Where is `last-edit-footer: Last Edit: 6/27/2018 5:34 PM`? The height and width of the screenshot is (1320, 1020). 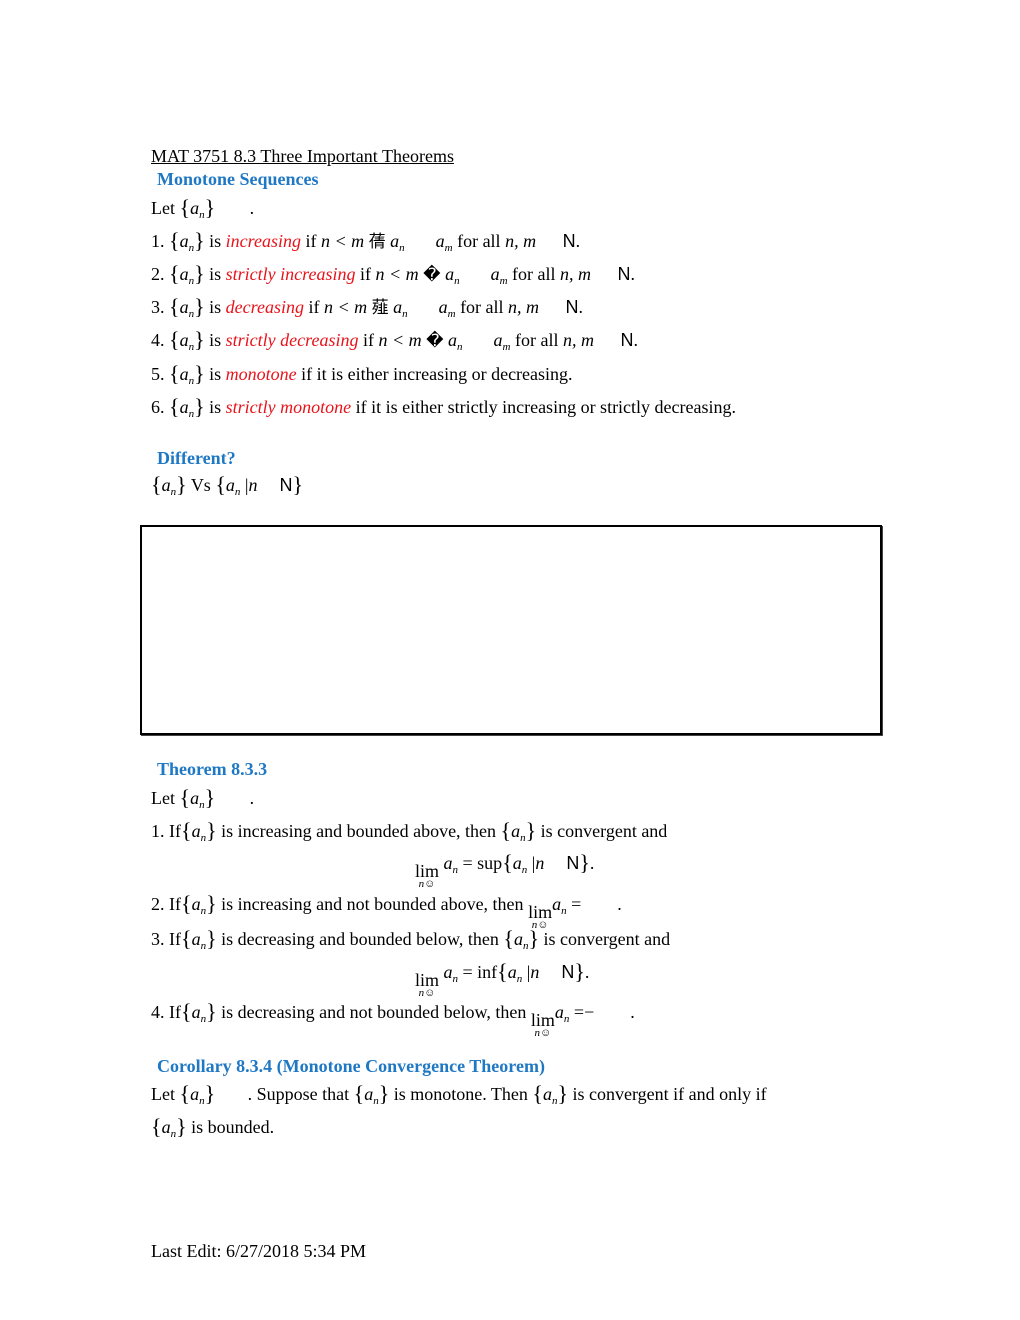 last-edit-footer: Last Edit: 6/27/2018 5:34 PM is located at coordinates (259, 1251).